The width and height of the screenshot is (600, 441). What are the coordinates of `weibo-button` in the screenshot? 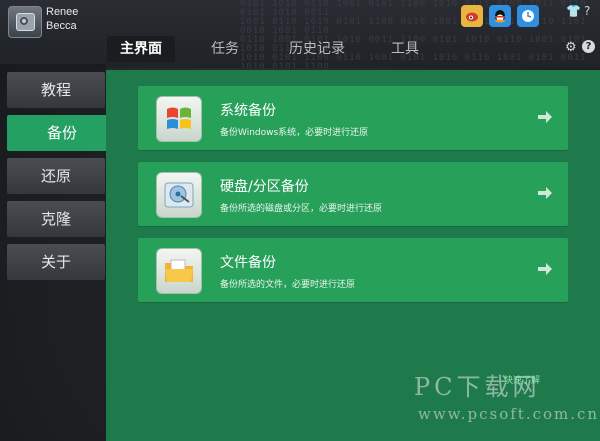 It's located at (472, 16).